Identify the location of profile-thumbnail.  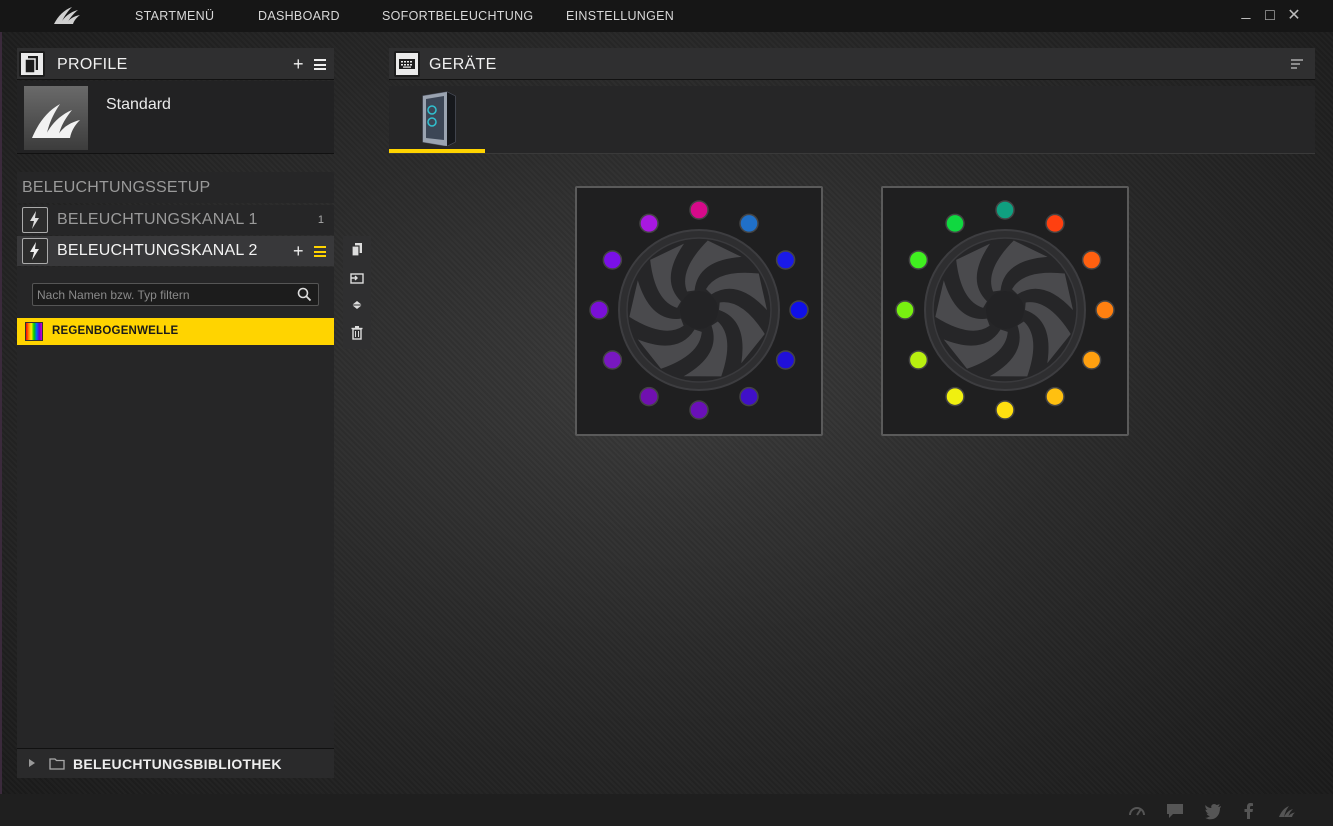
(56, 118).